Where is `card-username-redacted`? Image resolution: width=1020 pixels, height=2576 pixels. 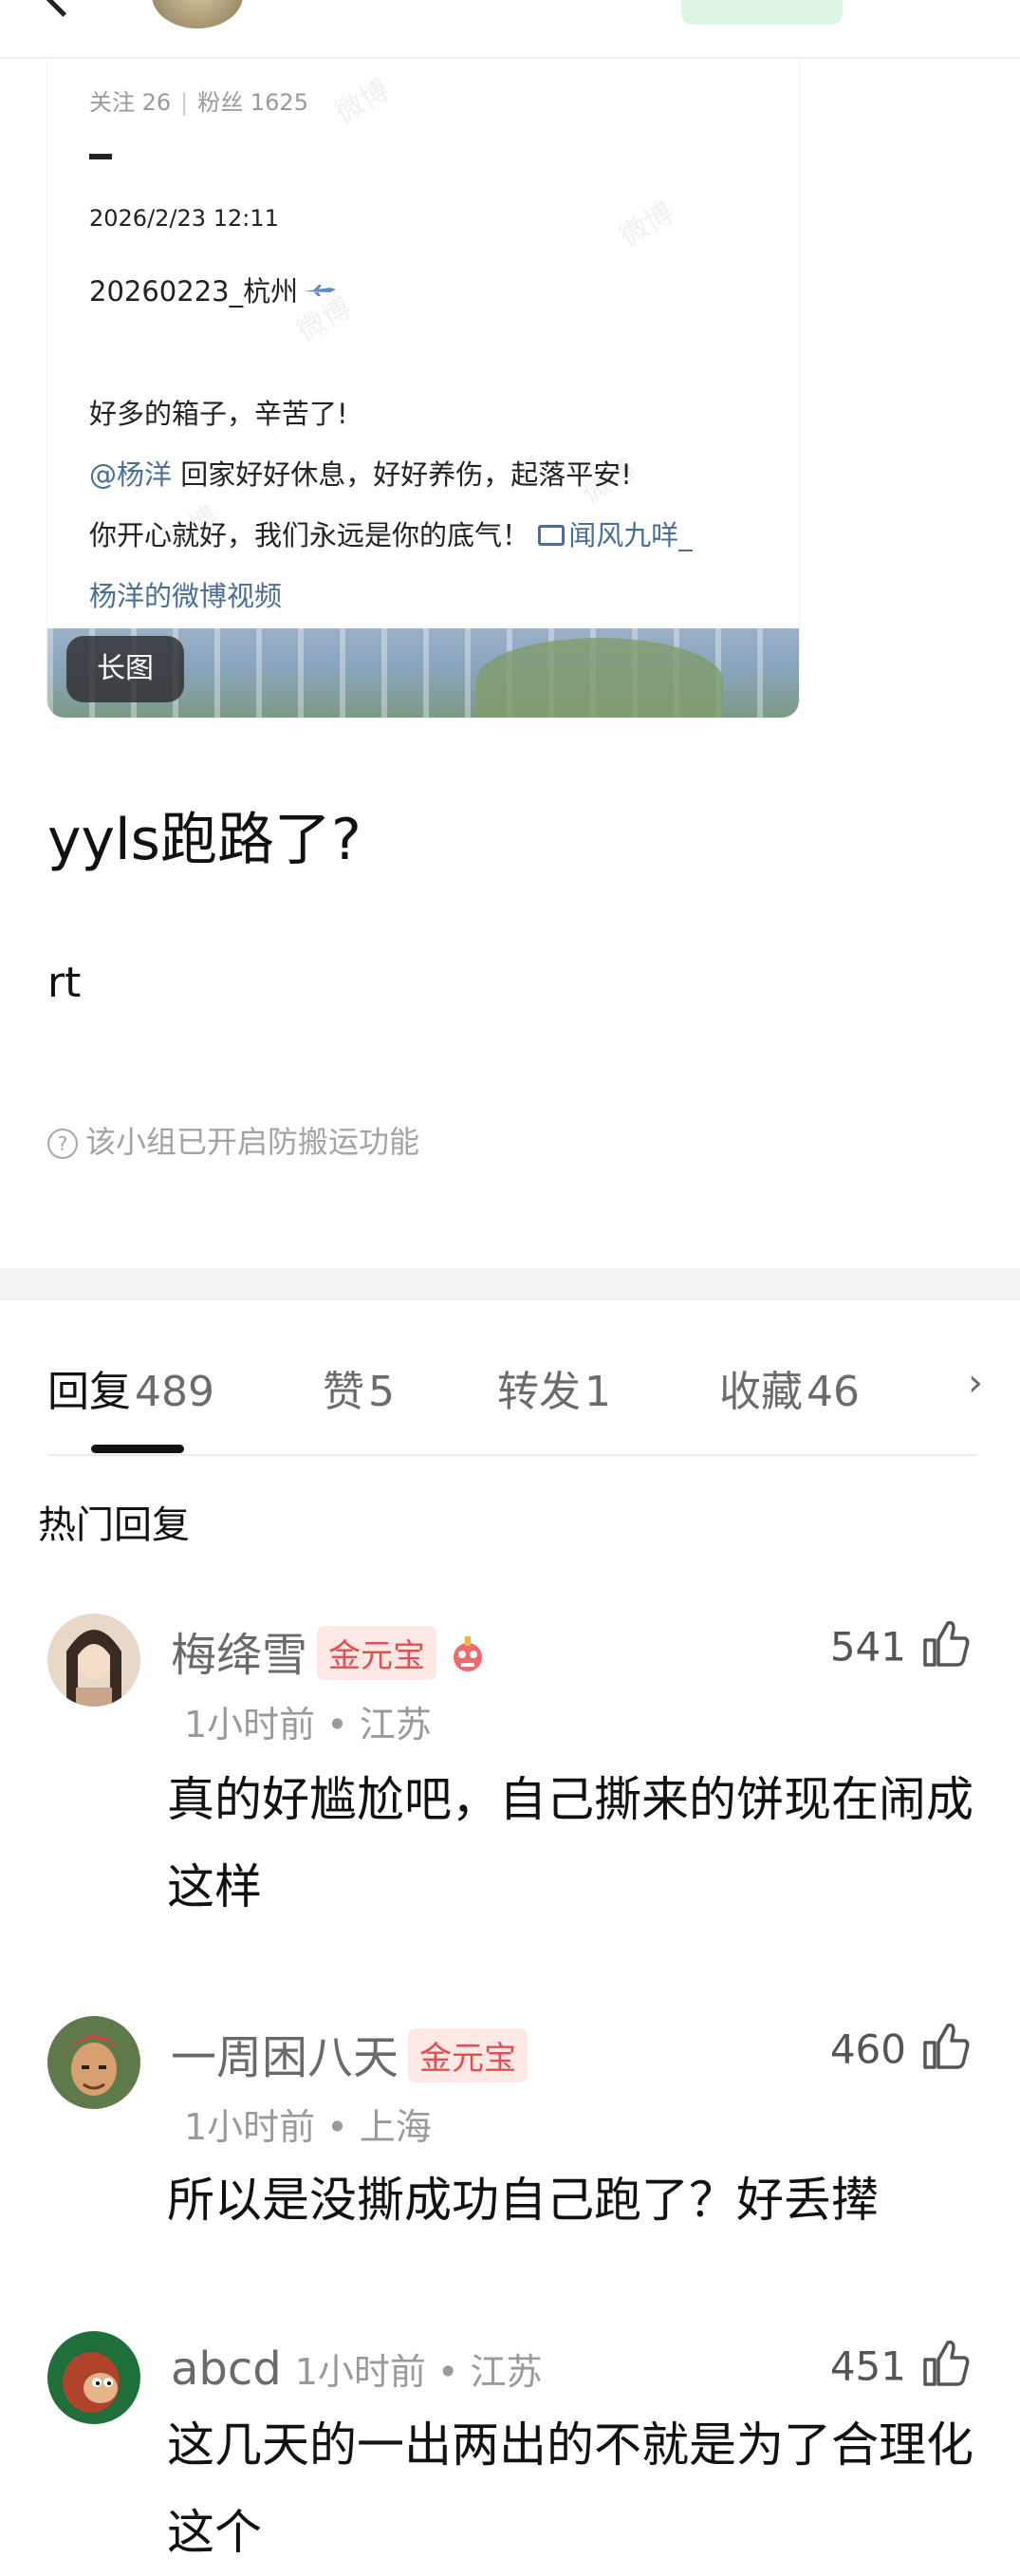 card-username-redacted is located at coordinates (100, 157).